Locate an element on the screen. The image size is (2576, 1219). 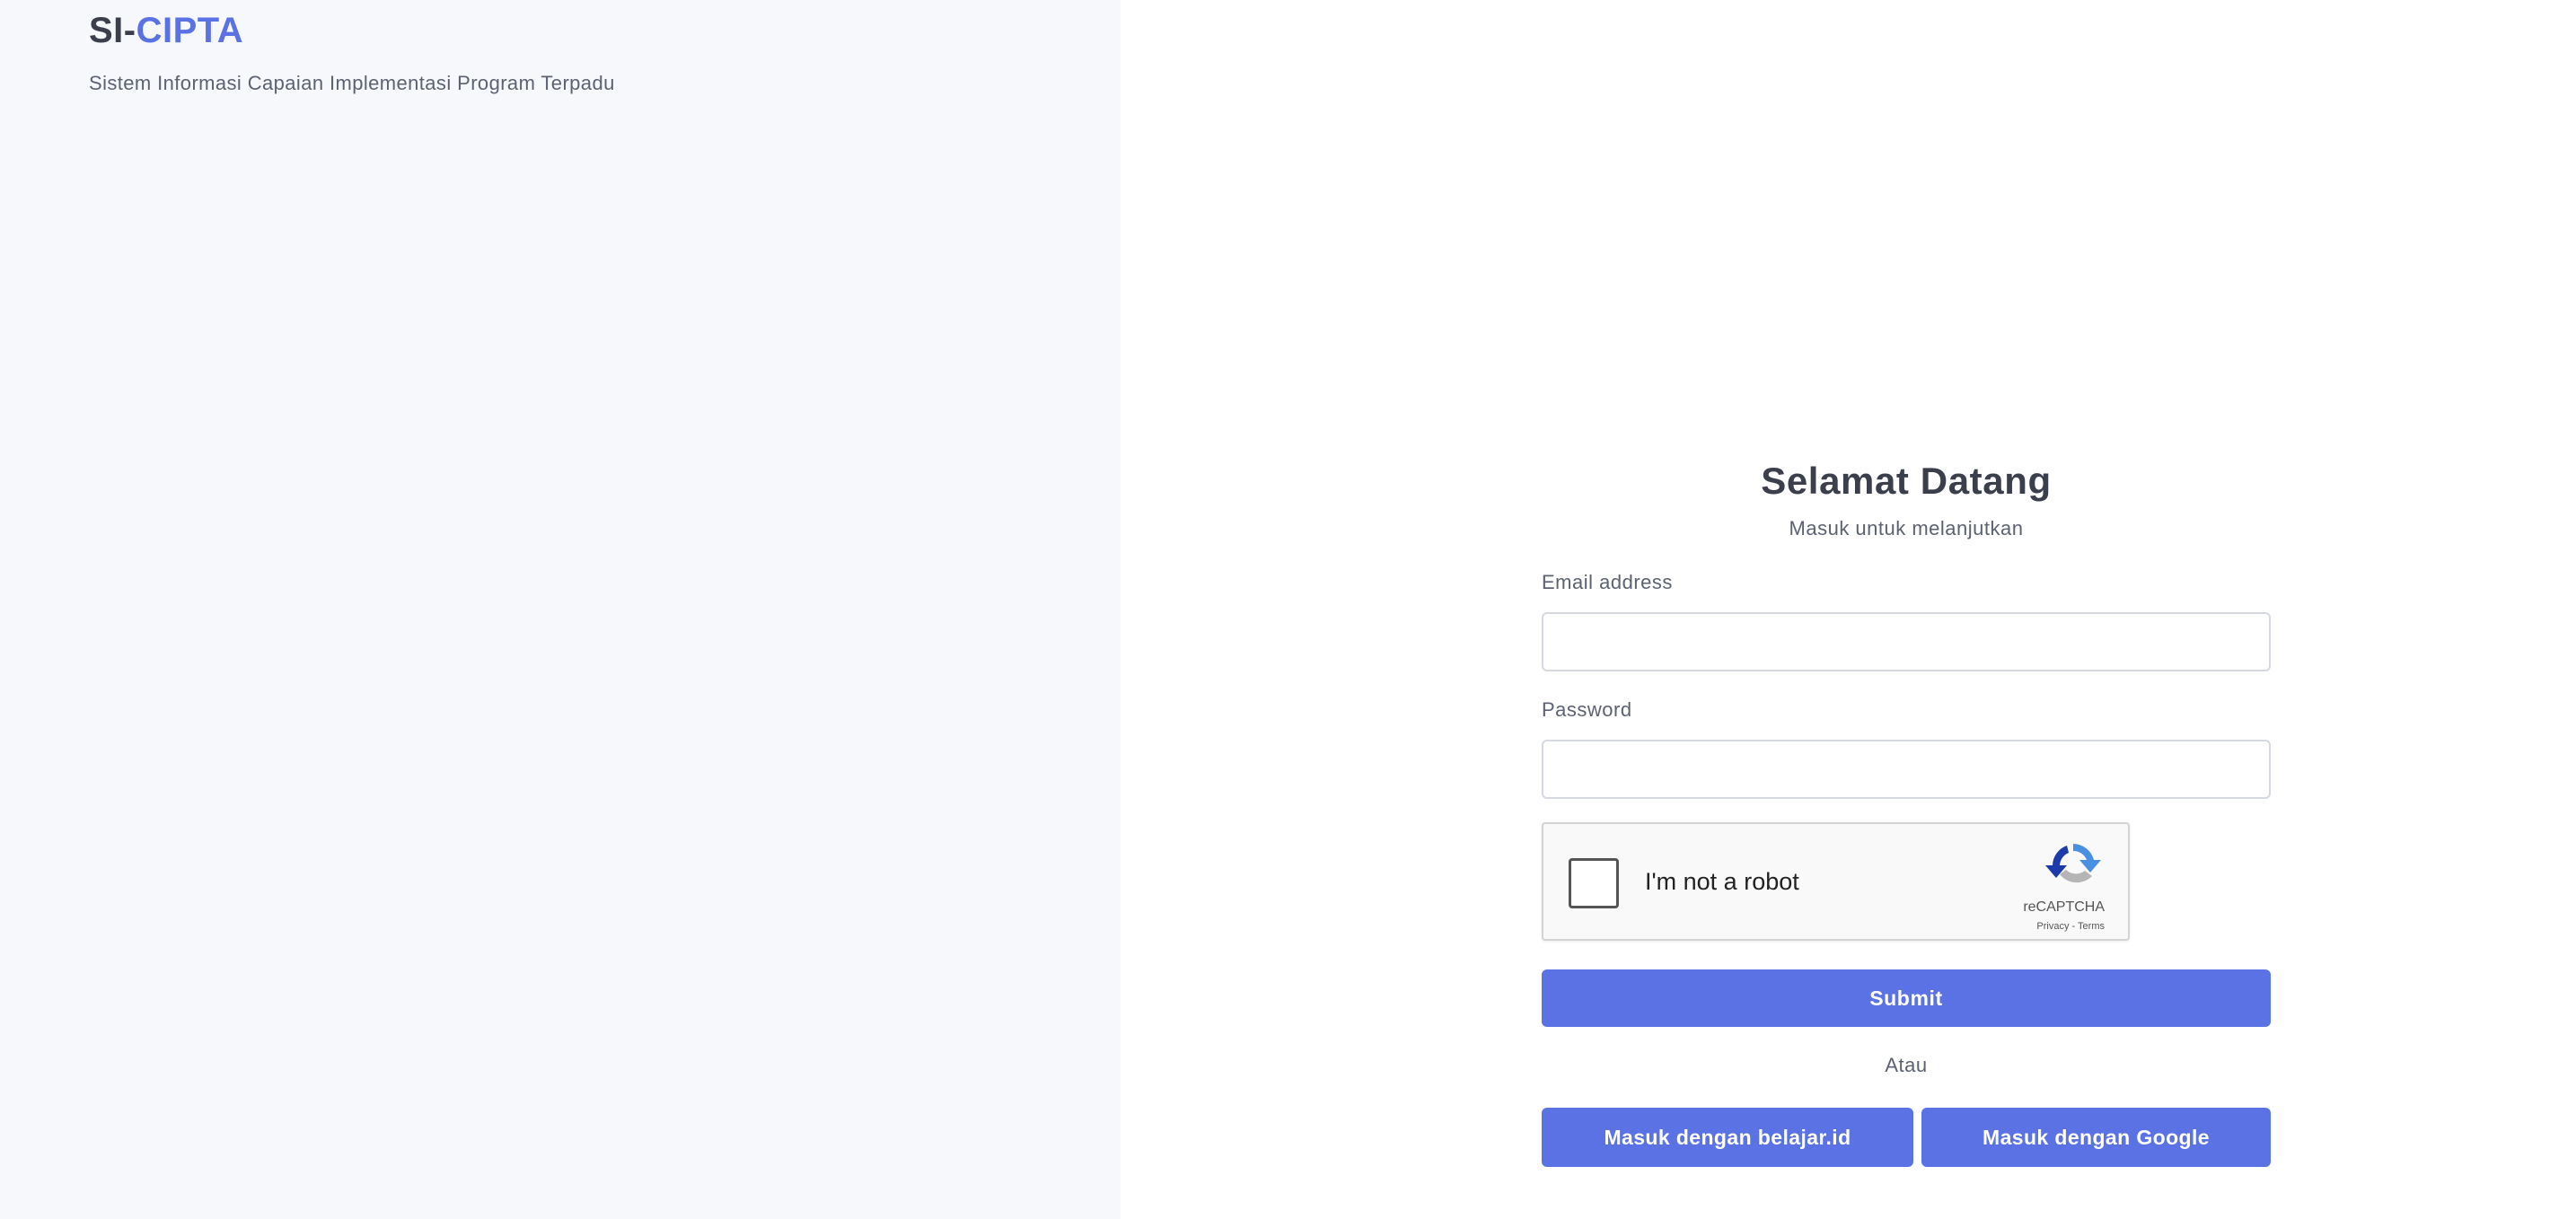
submit-button: Submit is located at coordinates (1907, 998).